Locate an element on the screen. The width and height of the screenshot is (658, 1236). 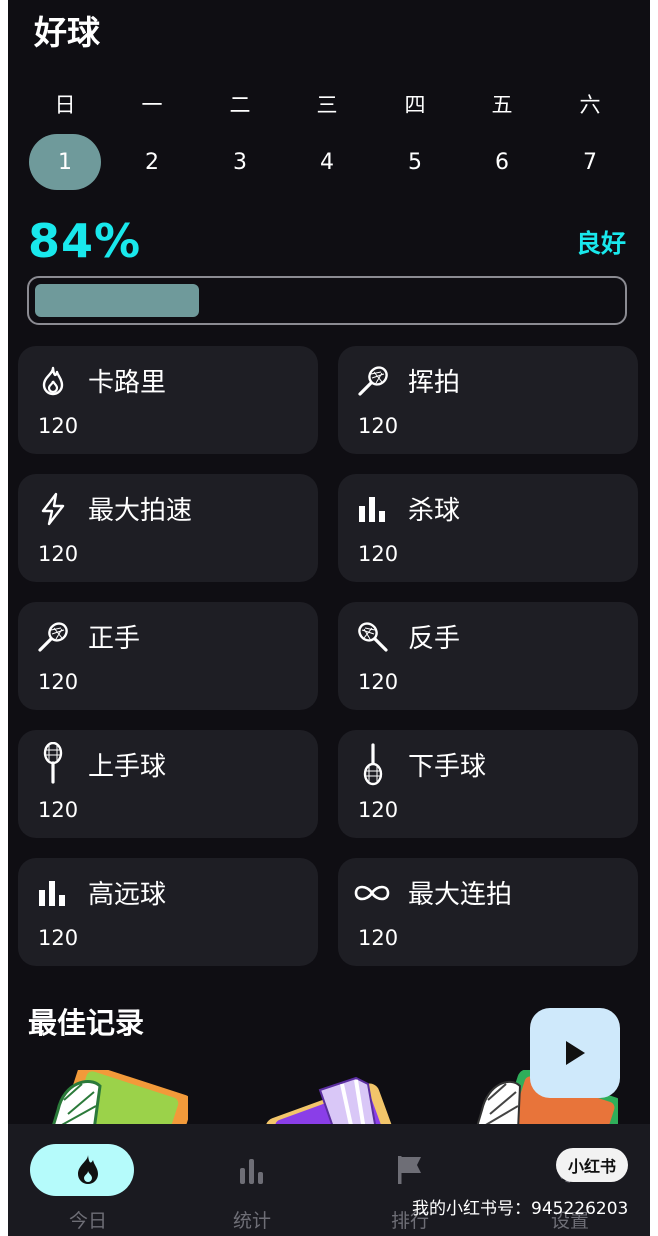
stat-card-clear: 高远球 120 is located at coordinates (168, 912).